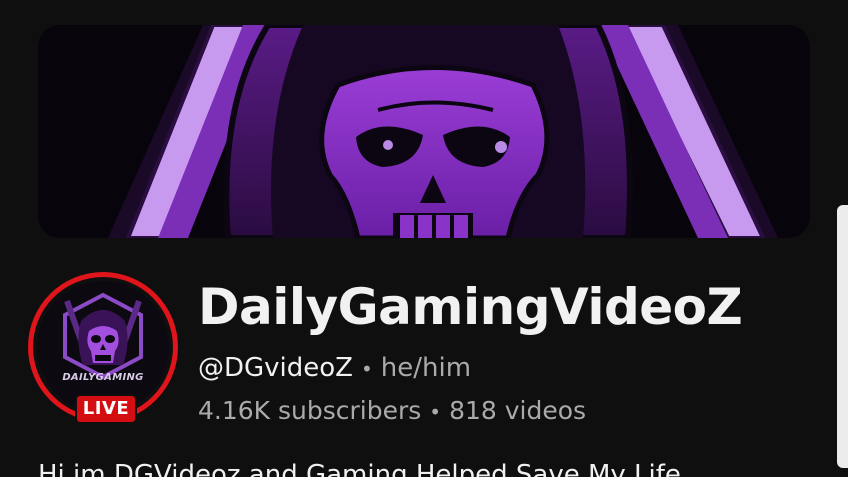 The image size is (848, 477). What do you see at coordinates (426, 368) in the screenshot?
I see `channel-pronouns: he/him` at bounding box center [426, 368].